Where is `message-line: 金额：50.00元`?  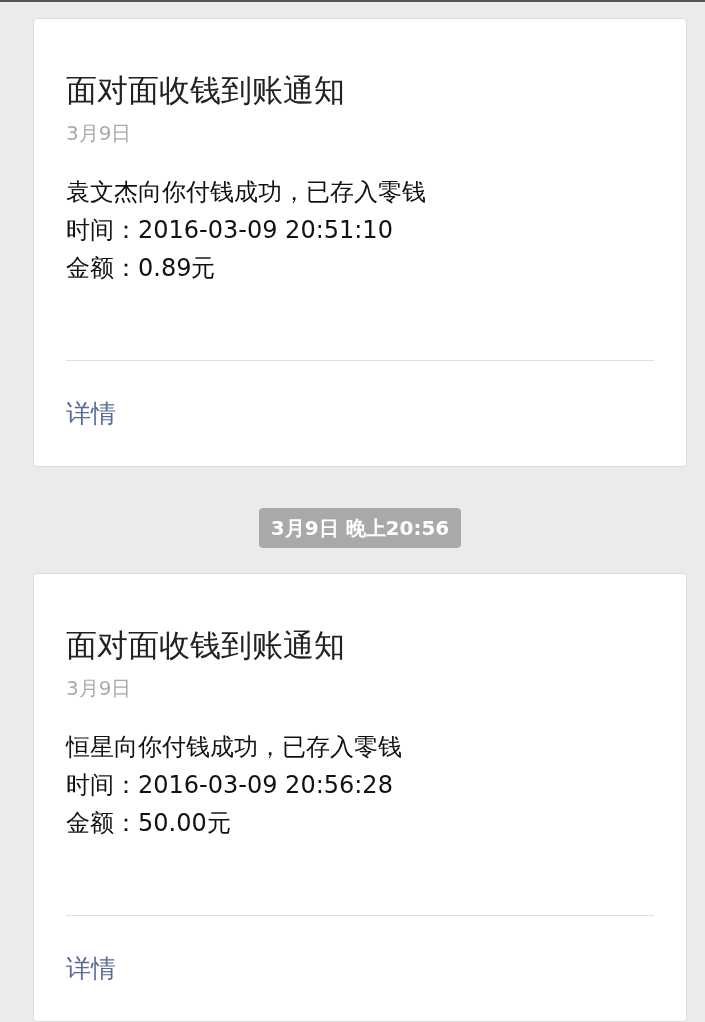
message-line: 金额：50.00元 is located at coordinates (149, 823).